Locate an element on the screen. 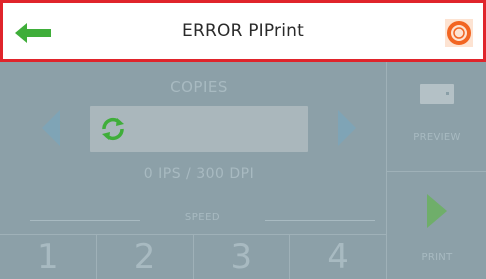 The image size is (486, 279). back-arrow-icon is located at coordinates (33, 33).